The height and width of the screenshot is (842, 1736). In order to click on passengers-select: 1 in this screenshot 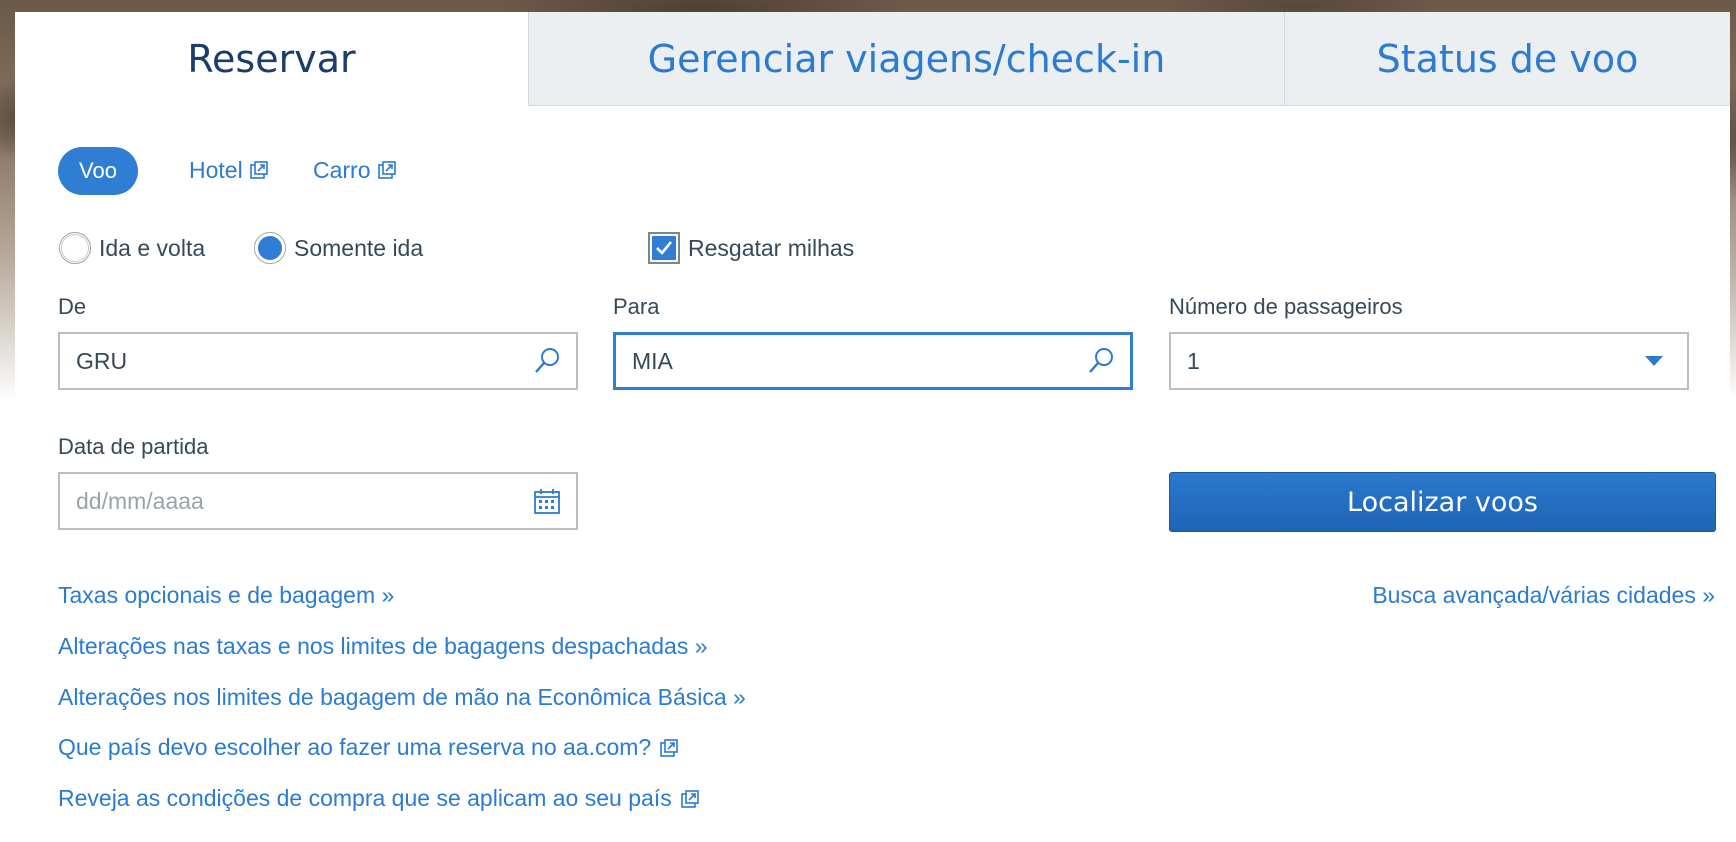, I will do `click(1429, 361)`.